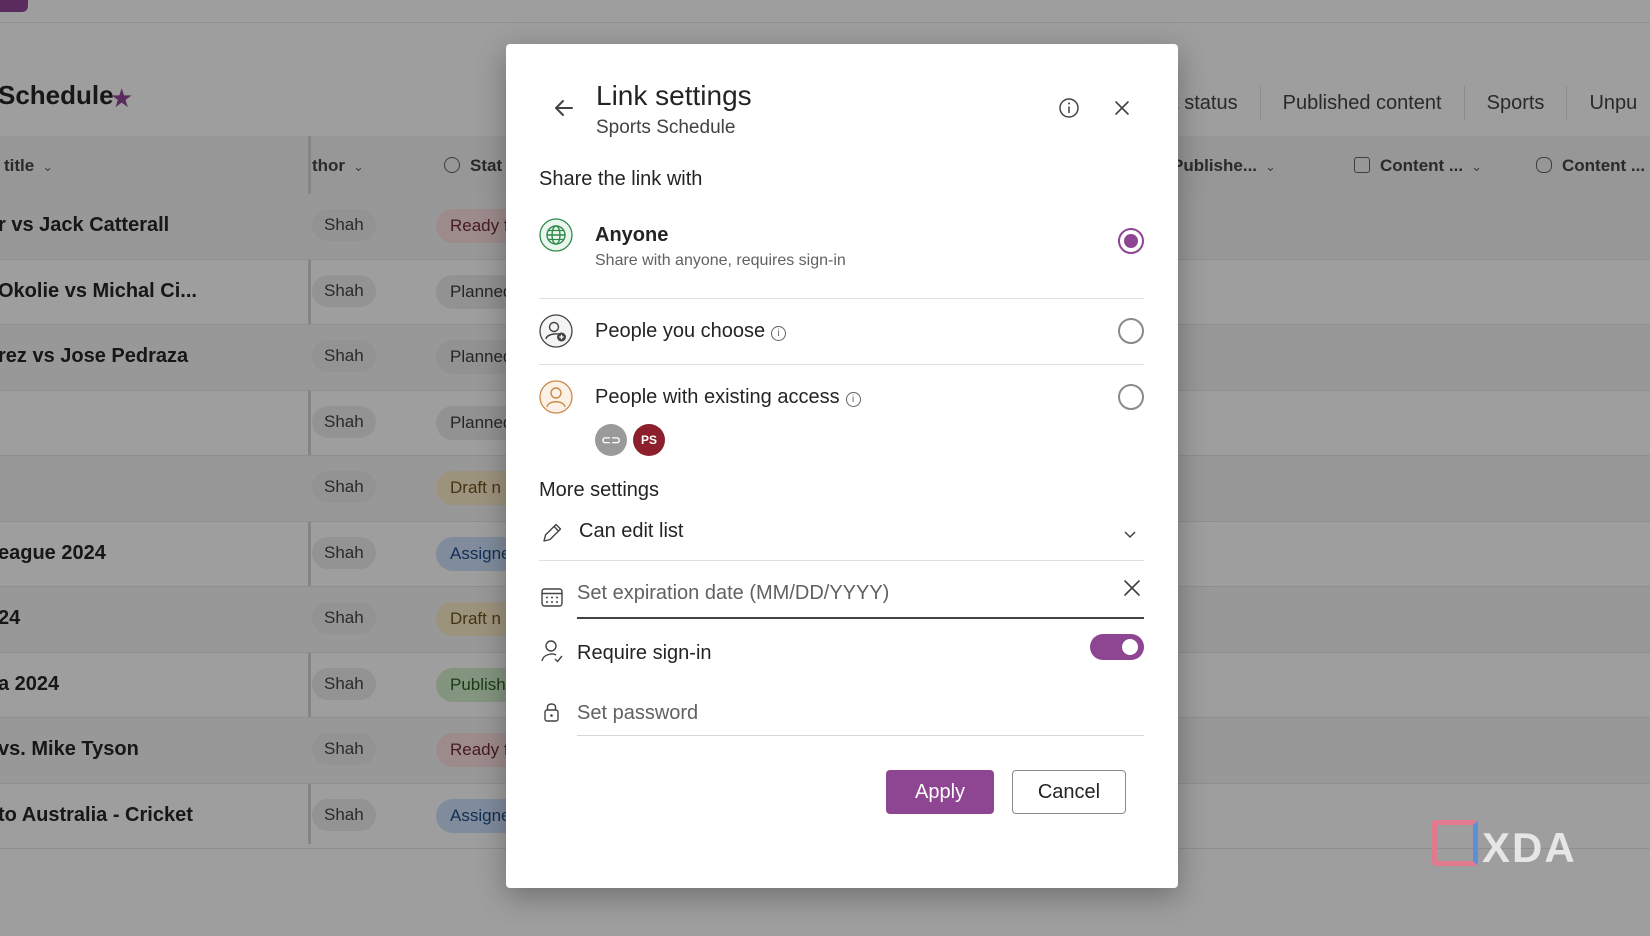 Image resolution: width=1650 pixels, height=936 pixels. What do you see at coordinates (1069, 792) in the screenshot?
I see `cancel-button: Cancel` at bounding box center [1069, 792].